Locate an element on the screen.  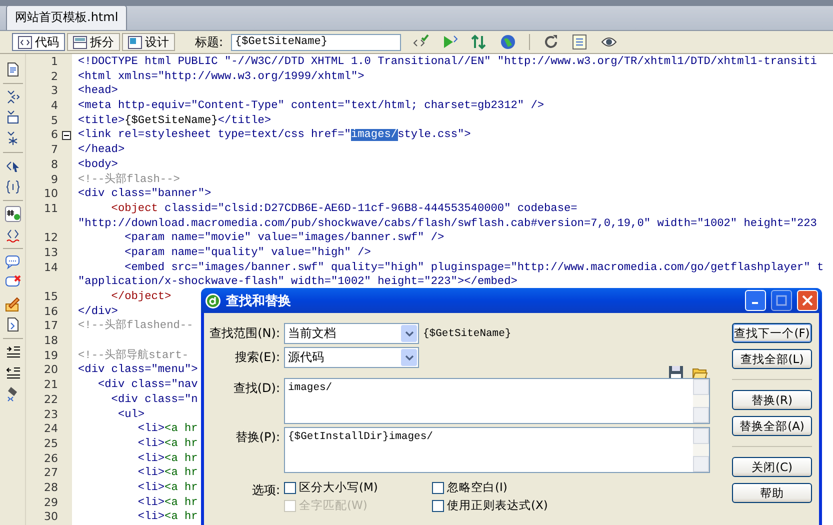
line-number: 9 is located at coordinates (54, 180).